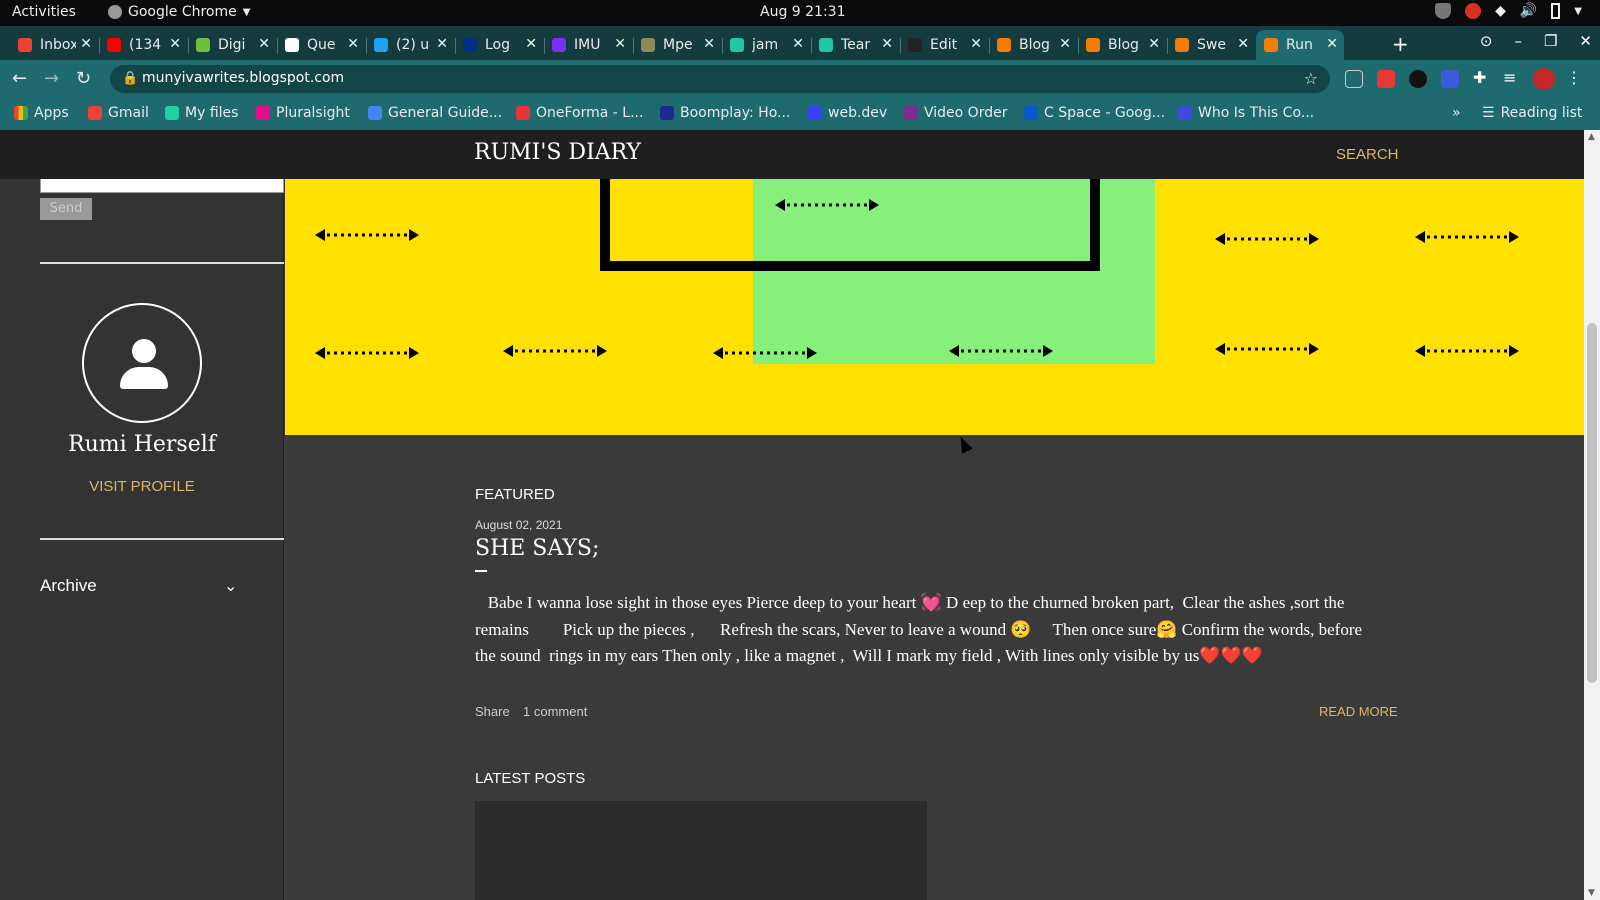  What do you see at coordinates (83, 78) in the screenshot?
I see `reload-button: ↻` at bounding box center [83, 78].